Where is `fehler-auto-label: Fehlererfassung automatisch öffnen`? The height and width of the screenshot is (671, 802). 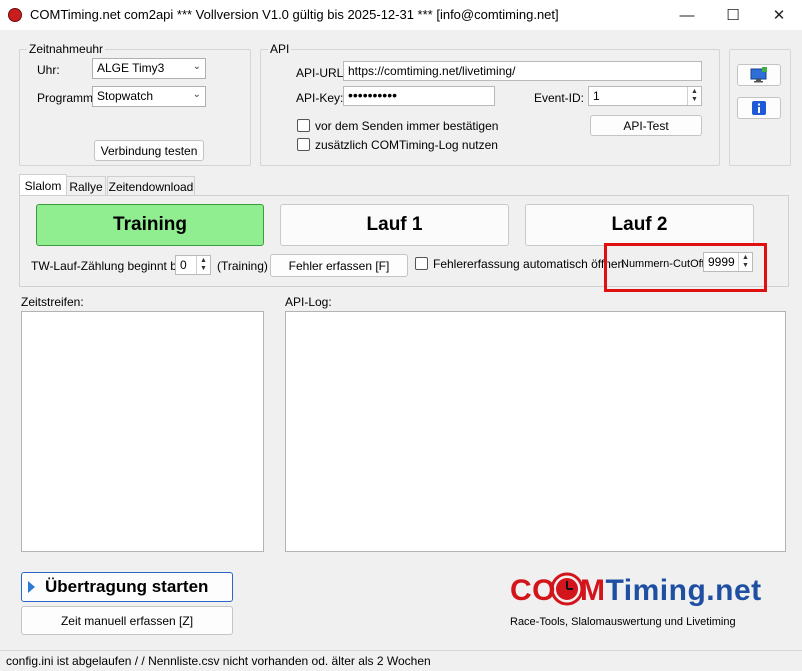 fehler-auto-label: Fehlererfassung automatisch öffnen is located at coordinates (529, 264).